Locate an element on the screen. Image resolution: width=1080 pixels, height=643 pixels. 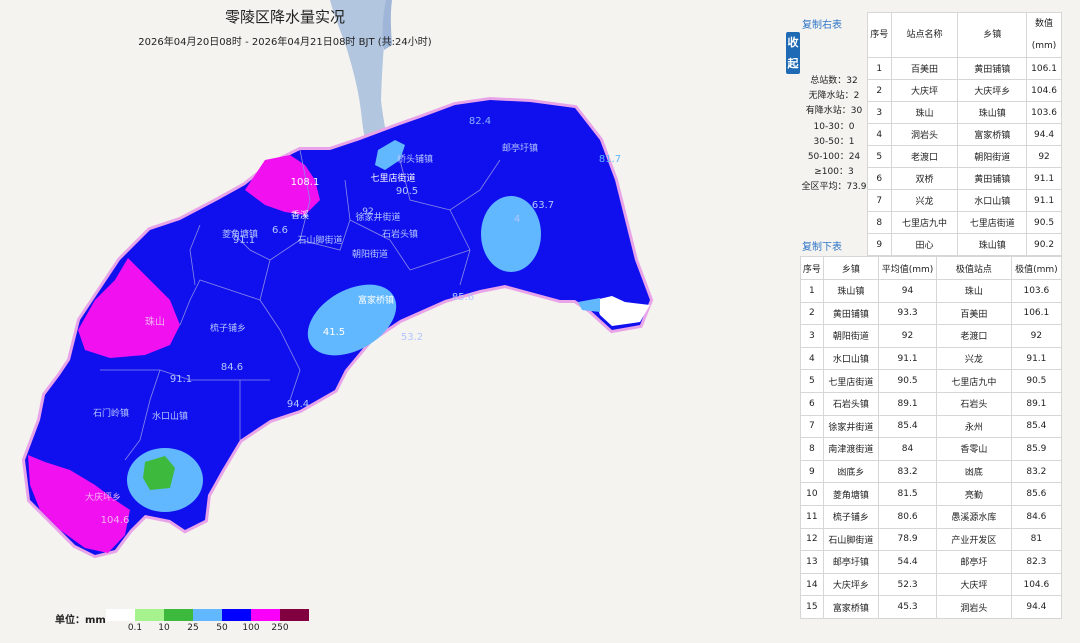
cell-max: 82.3 is located at coordinates (1036, 562).